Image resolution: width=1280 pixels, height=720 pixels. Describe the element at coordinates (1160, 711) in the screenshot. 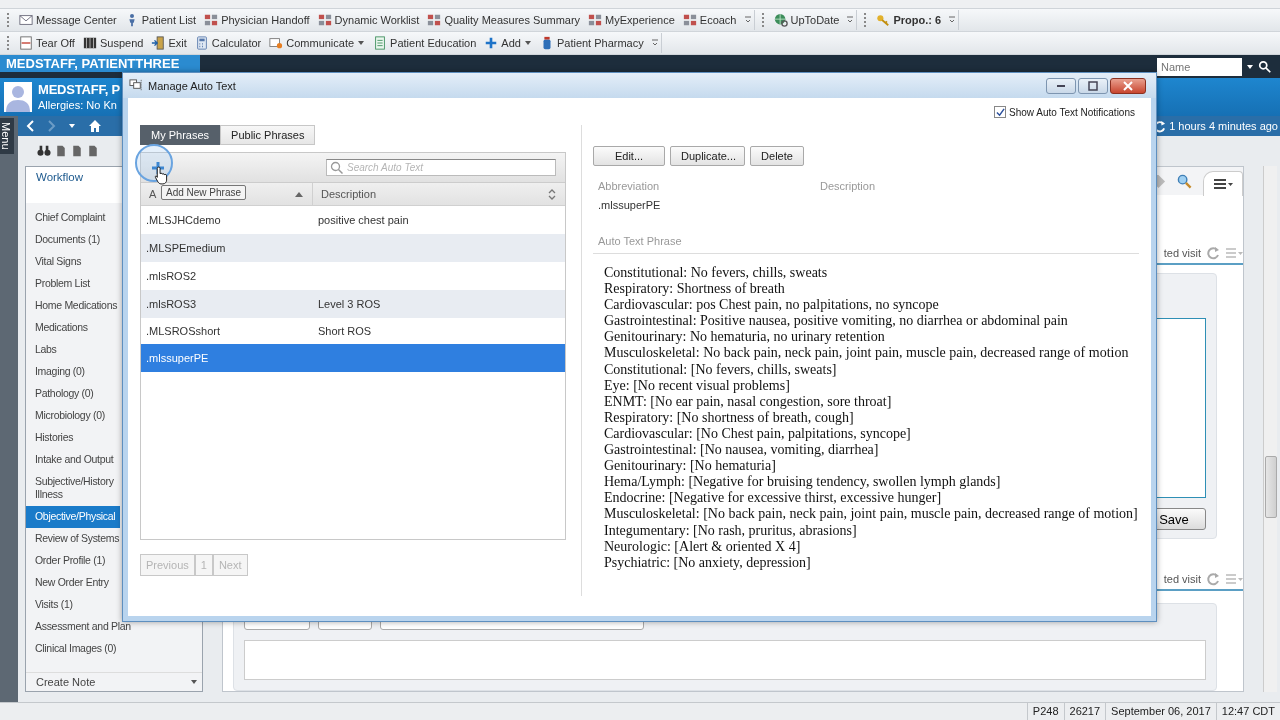

I see `status-text: September 06, 2017` at that location.